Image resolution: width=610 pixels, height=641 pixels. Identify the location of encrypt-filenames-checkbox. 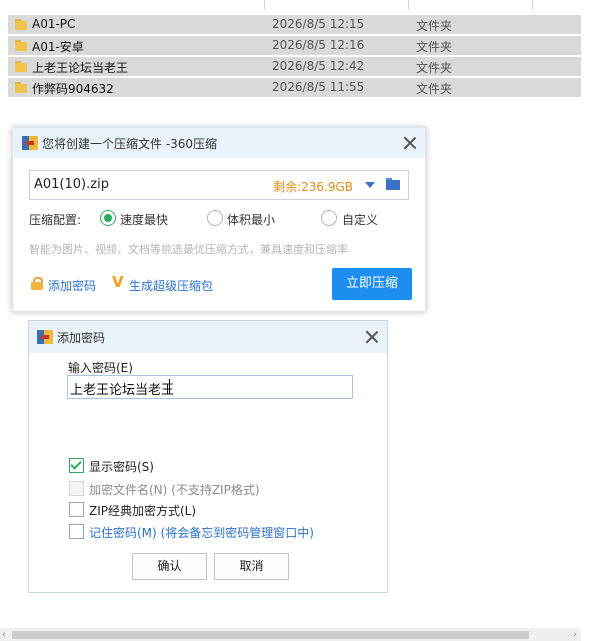
(76, 488).